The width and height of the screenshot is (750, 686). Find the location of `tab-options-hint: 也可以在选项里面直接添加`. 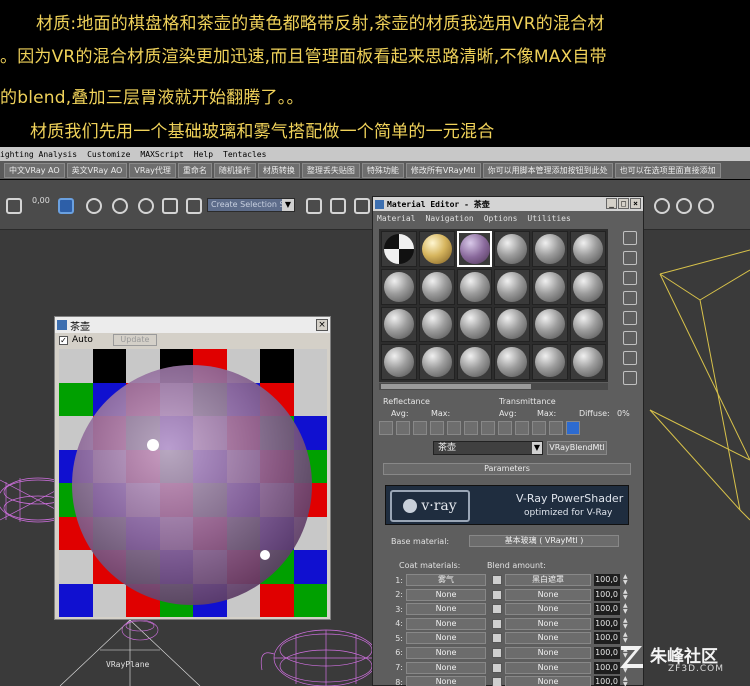

tab-options-hint: 也可以在选项里面直接添加 is located at coordinates (667, 170).